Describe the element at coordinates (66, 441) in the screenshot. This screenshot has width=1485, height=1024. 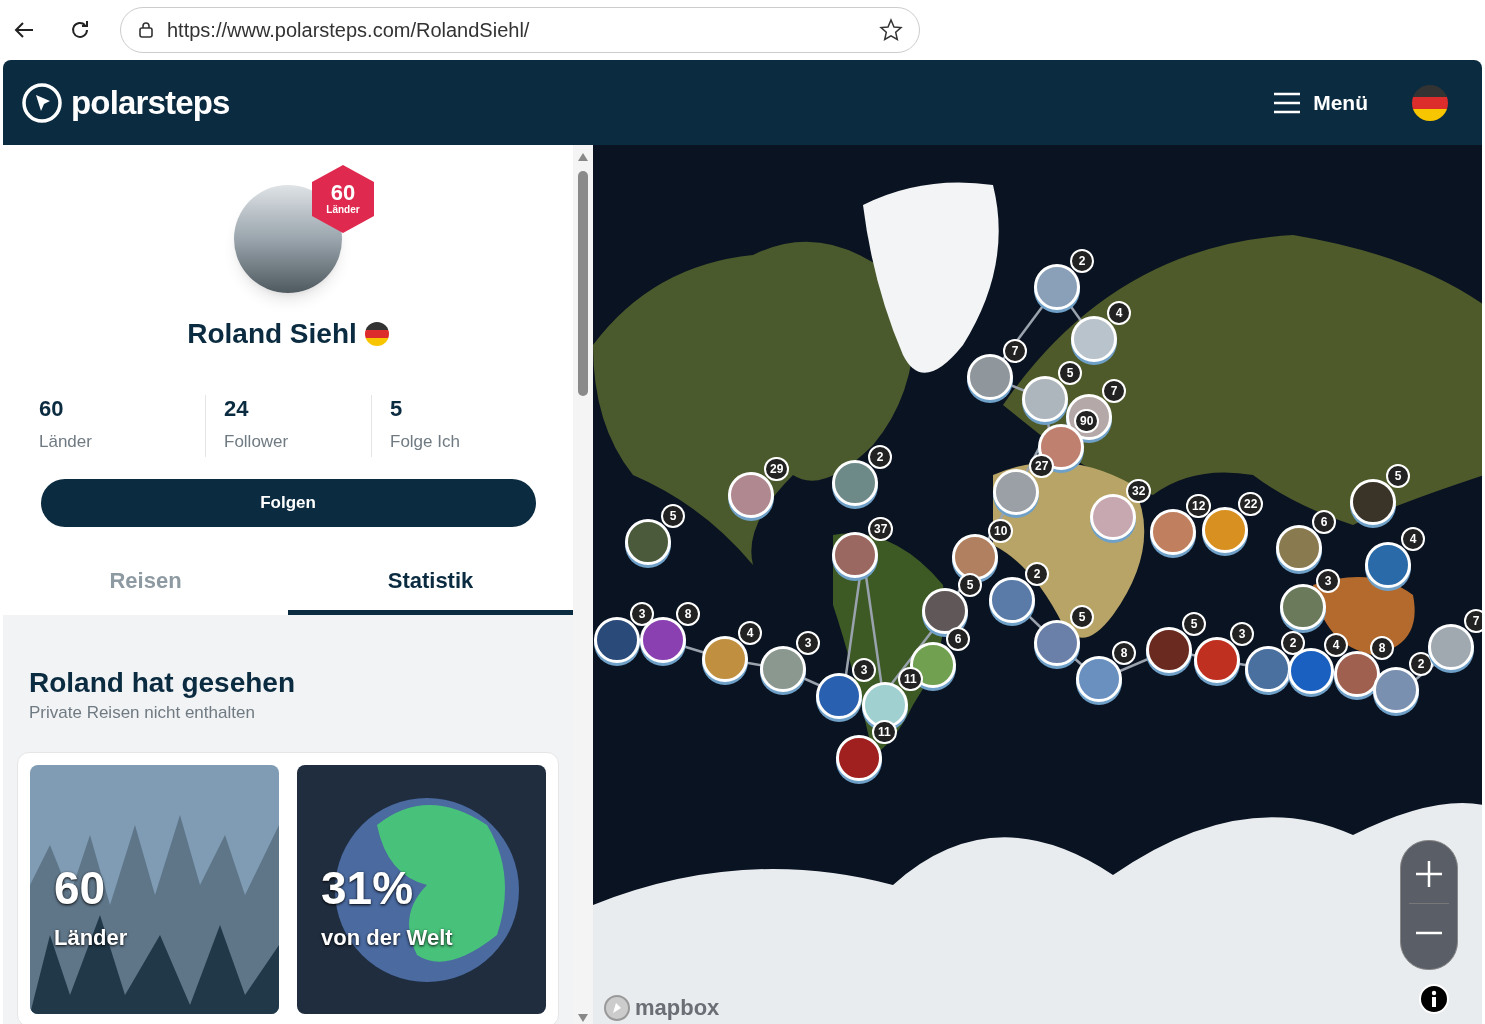
I see `stat-label: Länder` at that location.